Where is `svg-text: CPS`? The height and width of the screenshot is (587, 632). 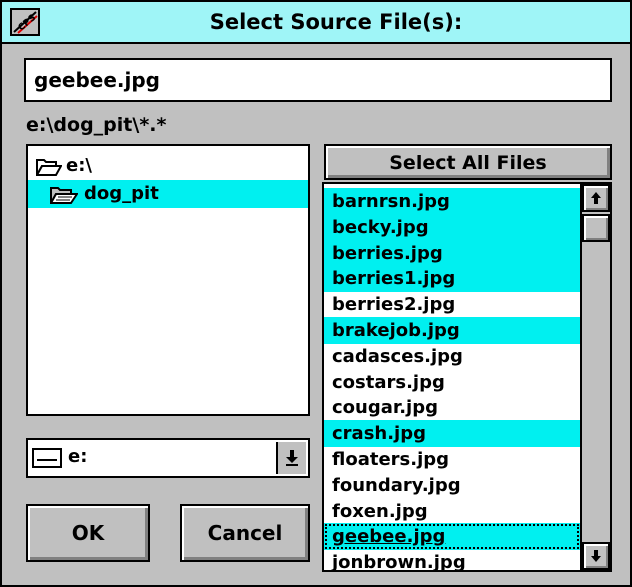
svg-text: CPS is located at coordinates (27, 23).